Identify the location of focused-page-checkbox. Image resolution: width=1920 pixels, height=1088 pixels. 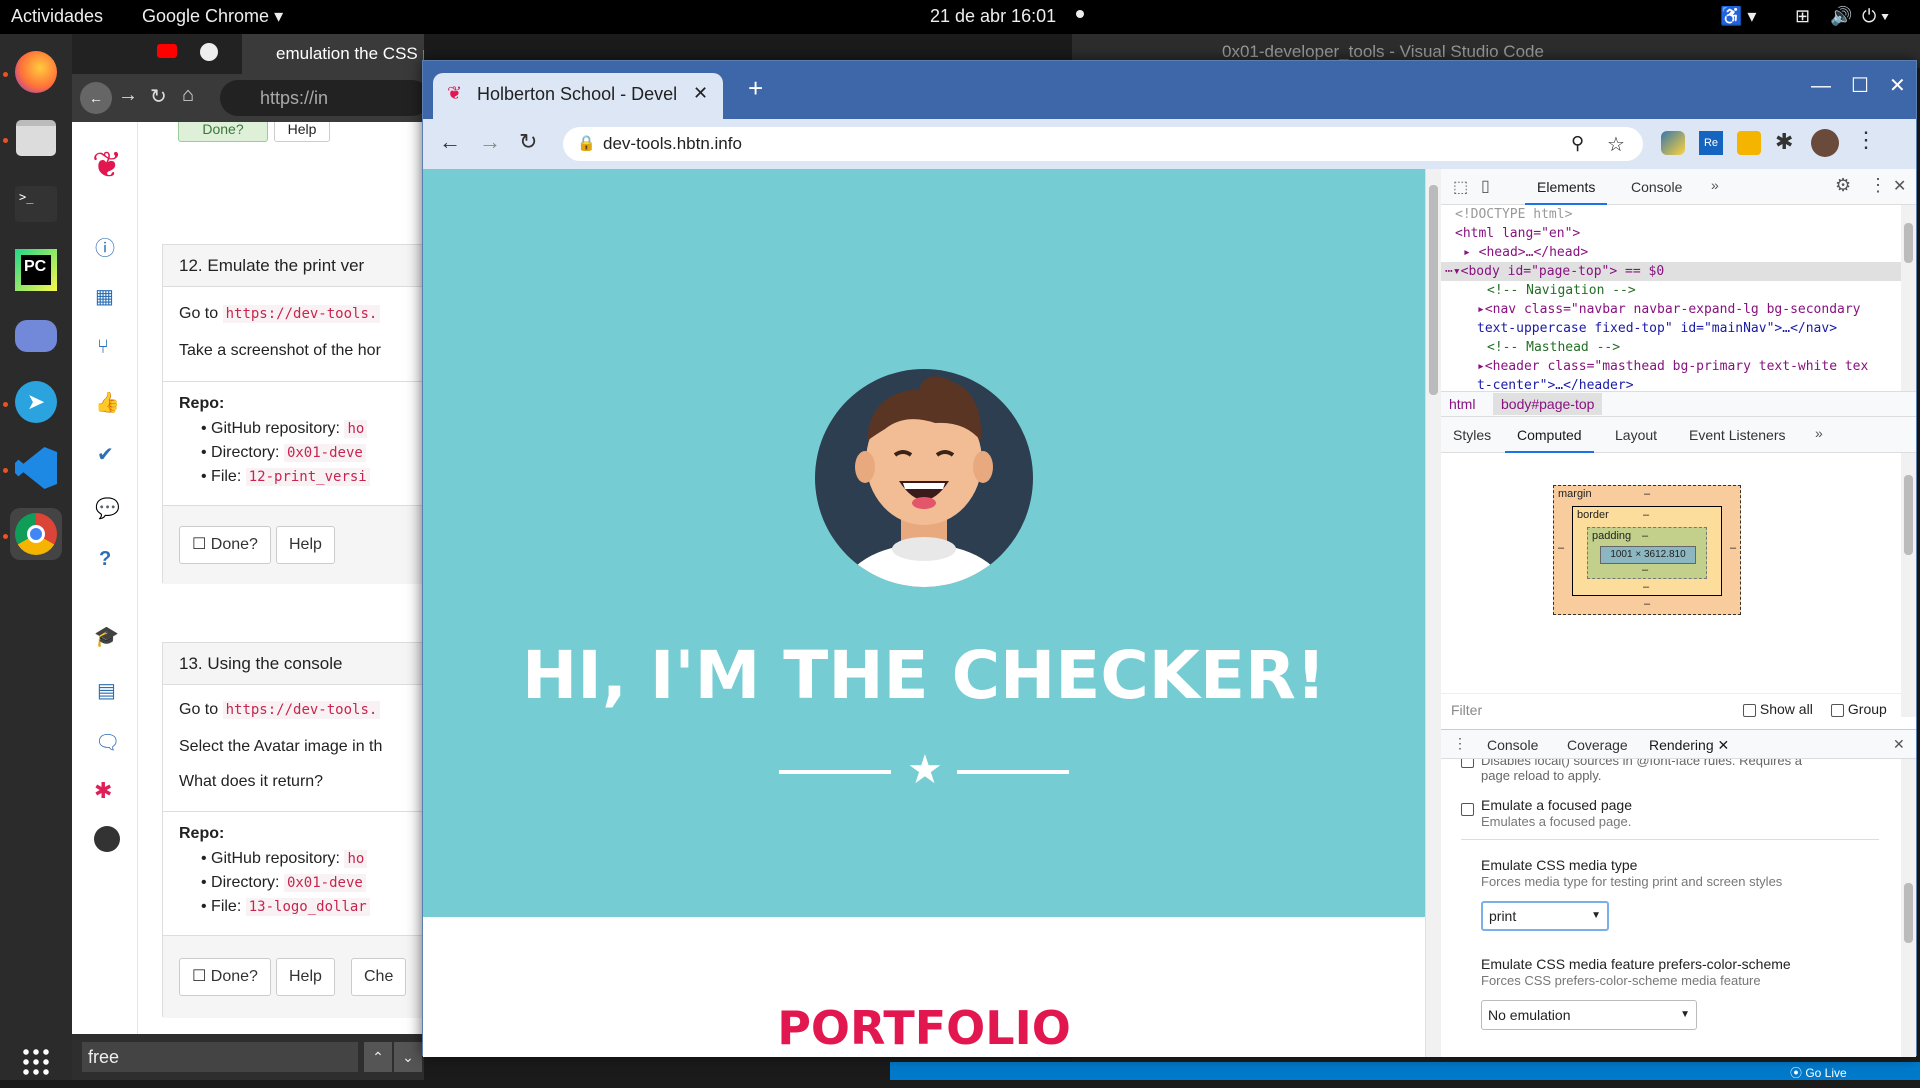
(1467, 809).